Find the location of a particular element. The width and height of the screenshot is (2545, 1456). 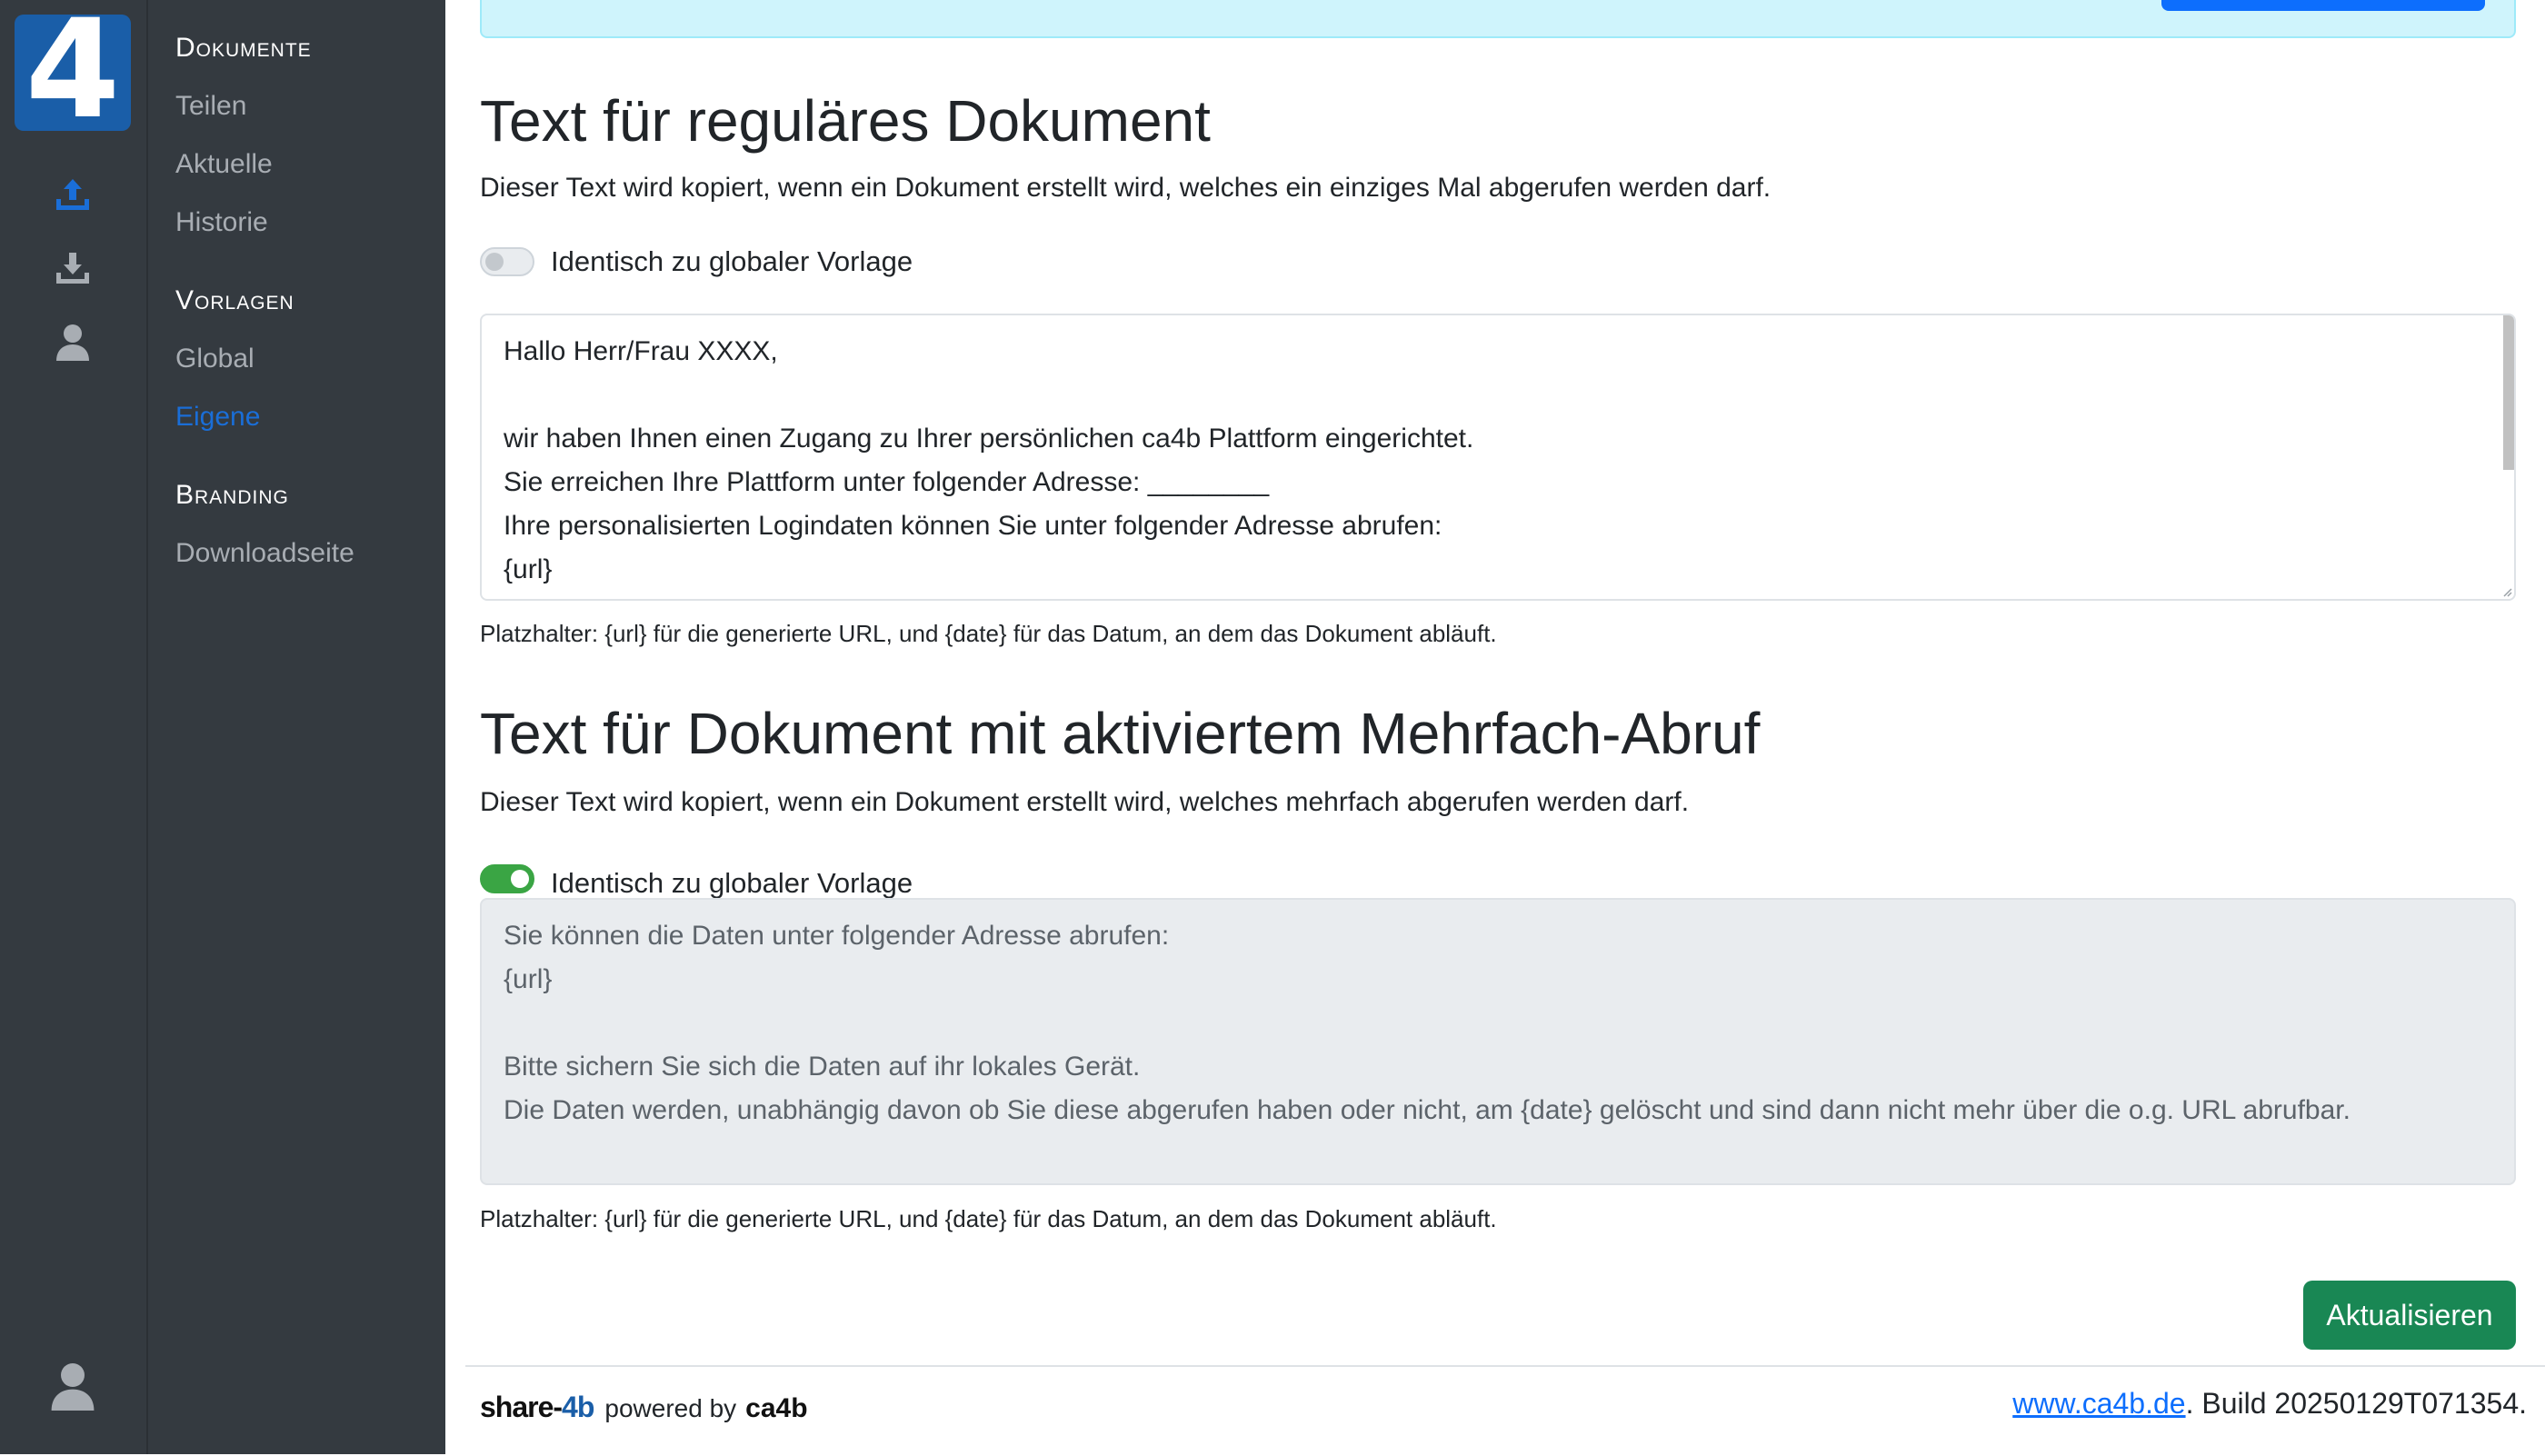

menu-heading-dokumente: Dokumente is located at coordinates (244, 48).